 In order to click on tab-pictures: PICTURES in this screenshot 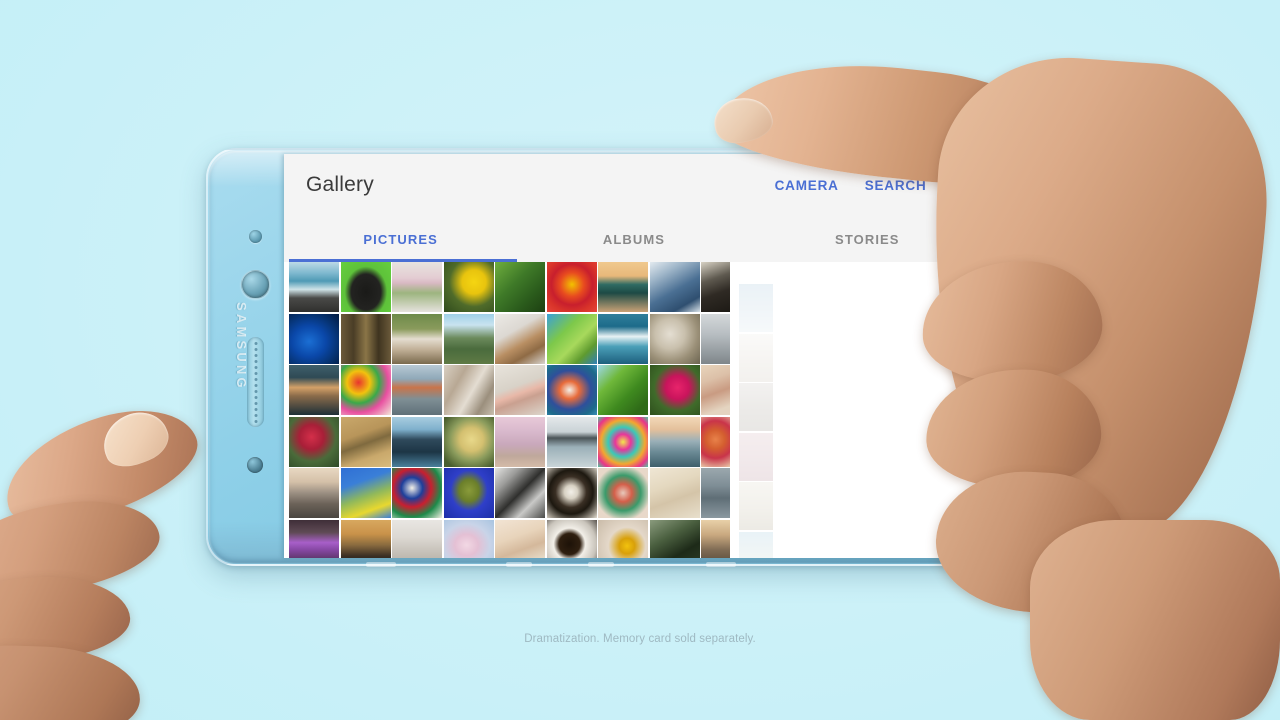, I will do `click(400, 239)`.